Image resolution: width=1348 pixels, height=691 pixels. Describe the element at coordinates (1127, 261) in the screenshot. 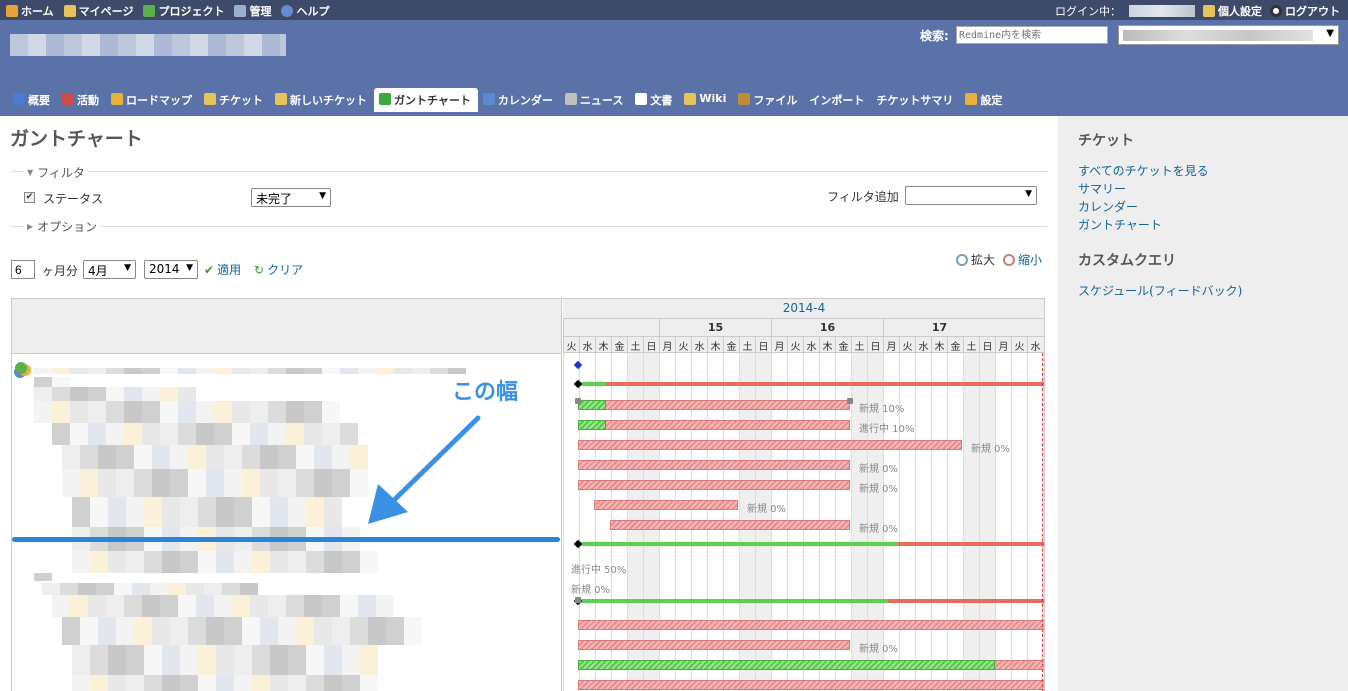

I see `sidebar-custom-queries-heading: カスタムクエリ` at that location.